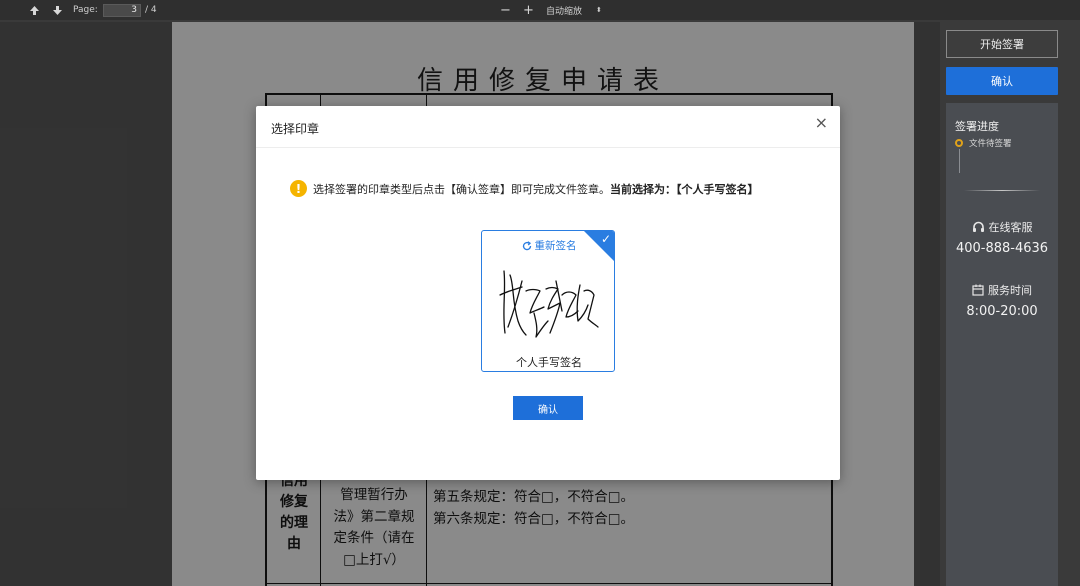  I want to click on service-hours: 8:00-20:00, so click(1002, 311).